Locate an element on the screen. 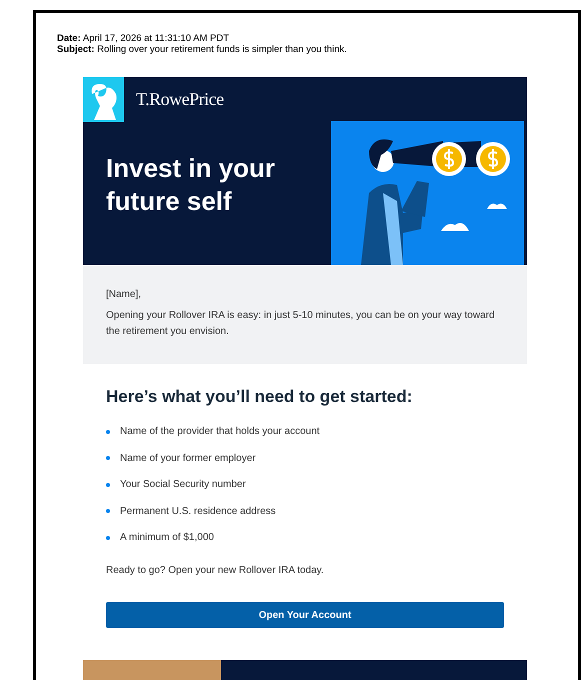 This screenshot has height=680, width=588. date-line: Date: April 17, 2026 at 11:31:10 AM PDT is located at coordinates (143, 38).